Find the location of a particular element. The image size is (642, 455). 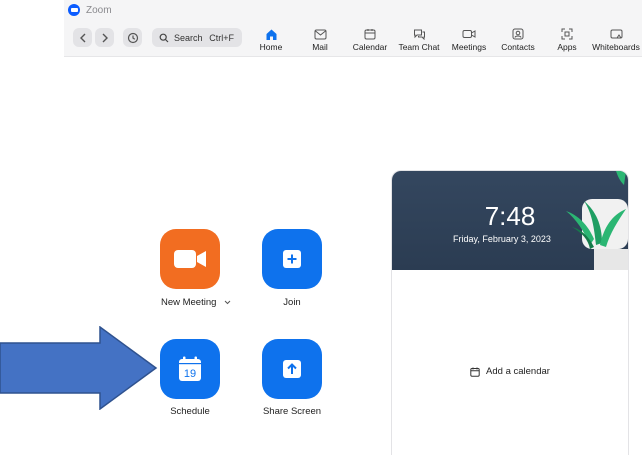

search-input: Search Ctrl+F is located at coordinates (197, 37).